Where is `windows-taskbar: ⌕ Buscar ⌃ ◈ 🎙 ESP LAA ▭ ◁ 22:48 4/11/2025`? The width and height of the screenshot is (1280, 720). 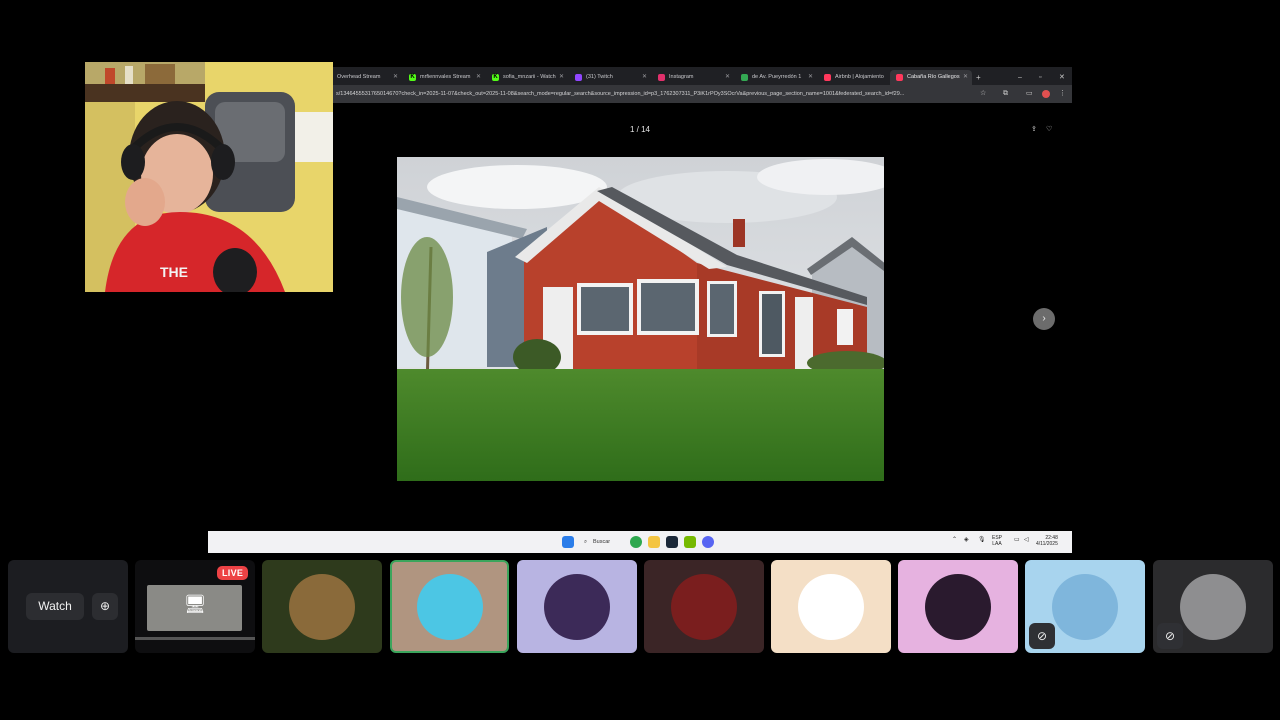
windows-taskbar: ⌕ Buscar ⌃ ◈ 🎙 ESP LAA ▭ ◁ 22:48 4/11/2025 is located at coordinates (640, 542).